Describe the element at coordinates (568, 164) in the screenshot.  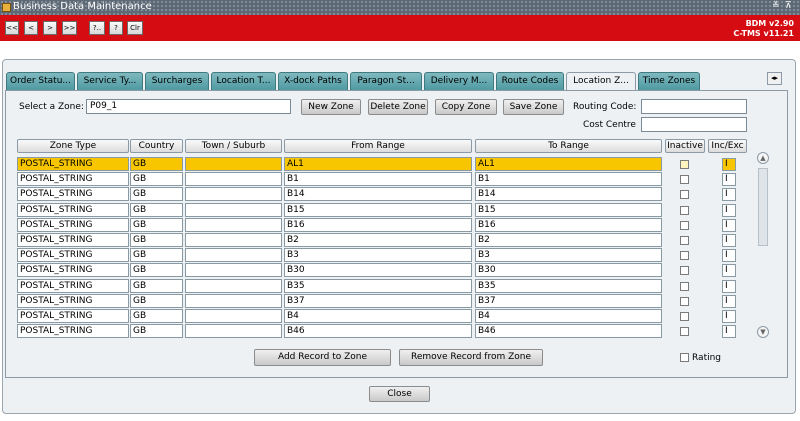
I see `cell-to-range: AL1` at that location.